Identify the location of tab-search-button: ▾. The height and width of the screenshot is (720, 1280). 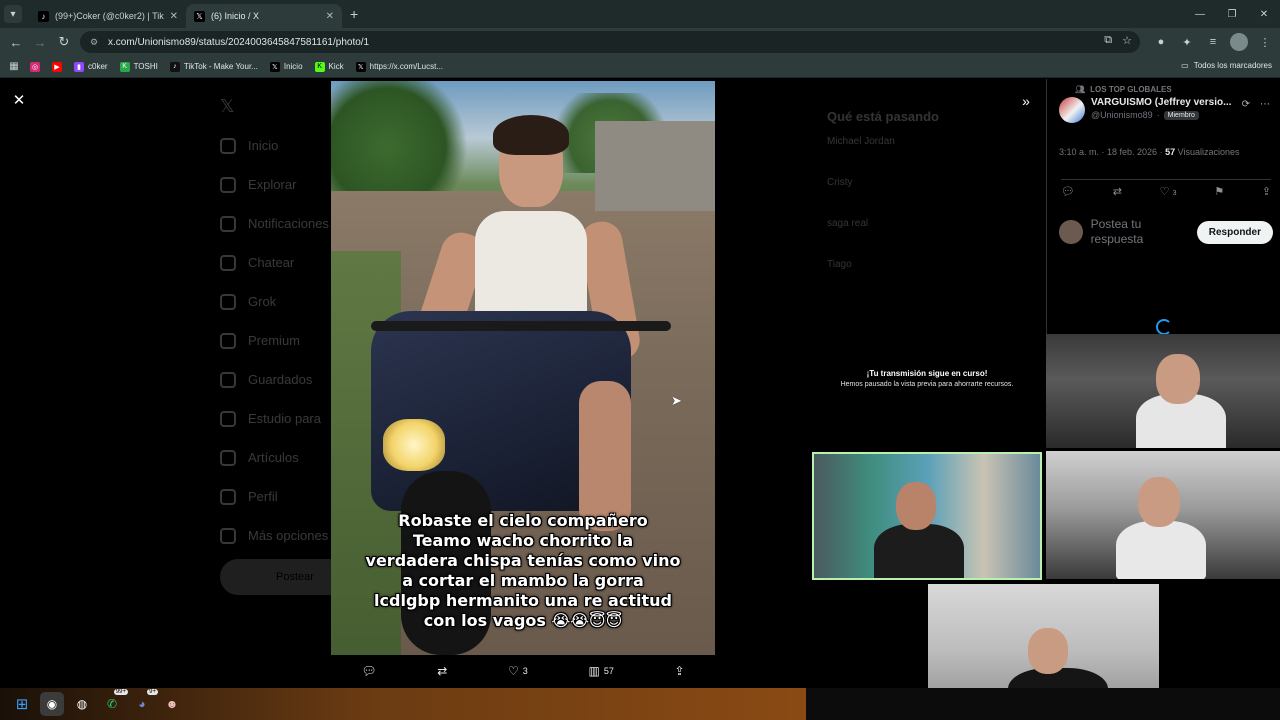
(13, 14).